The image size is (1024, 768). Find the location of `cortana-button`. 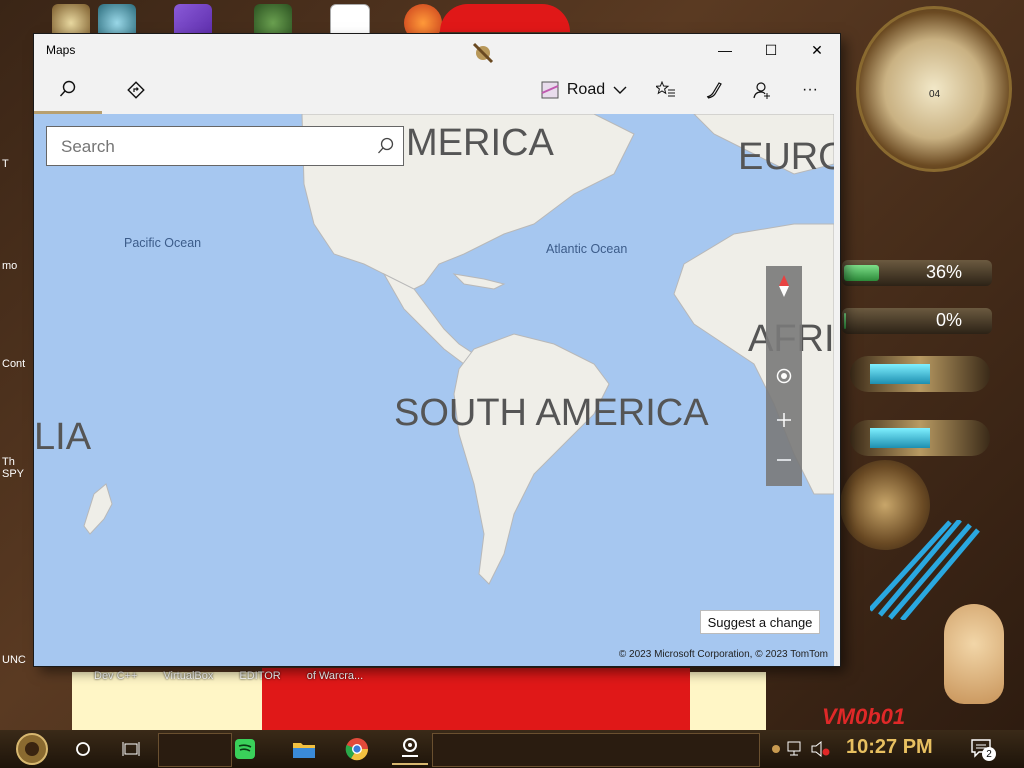

cortana-button is located at coordinates (83, 749).